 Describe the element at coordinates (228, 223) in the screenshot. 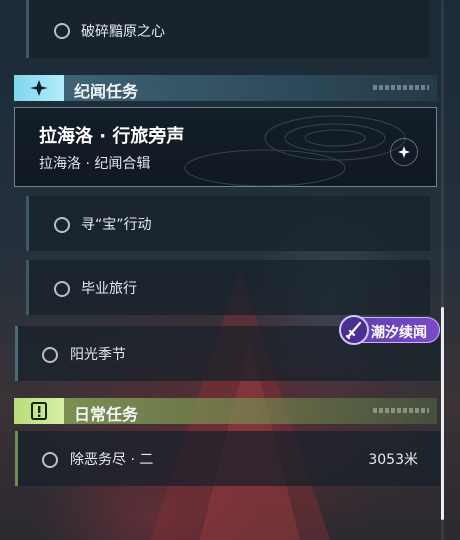

I see `quest-item: 寻“宝”行动` at that location.